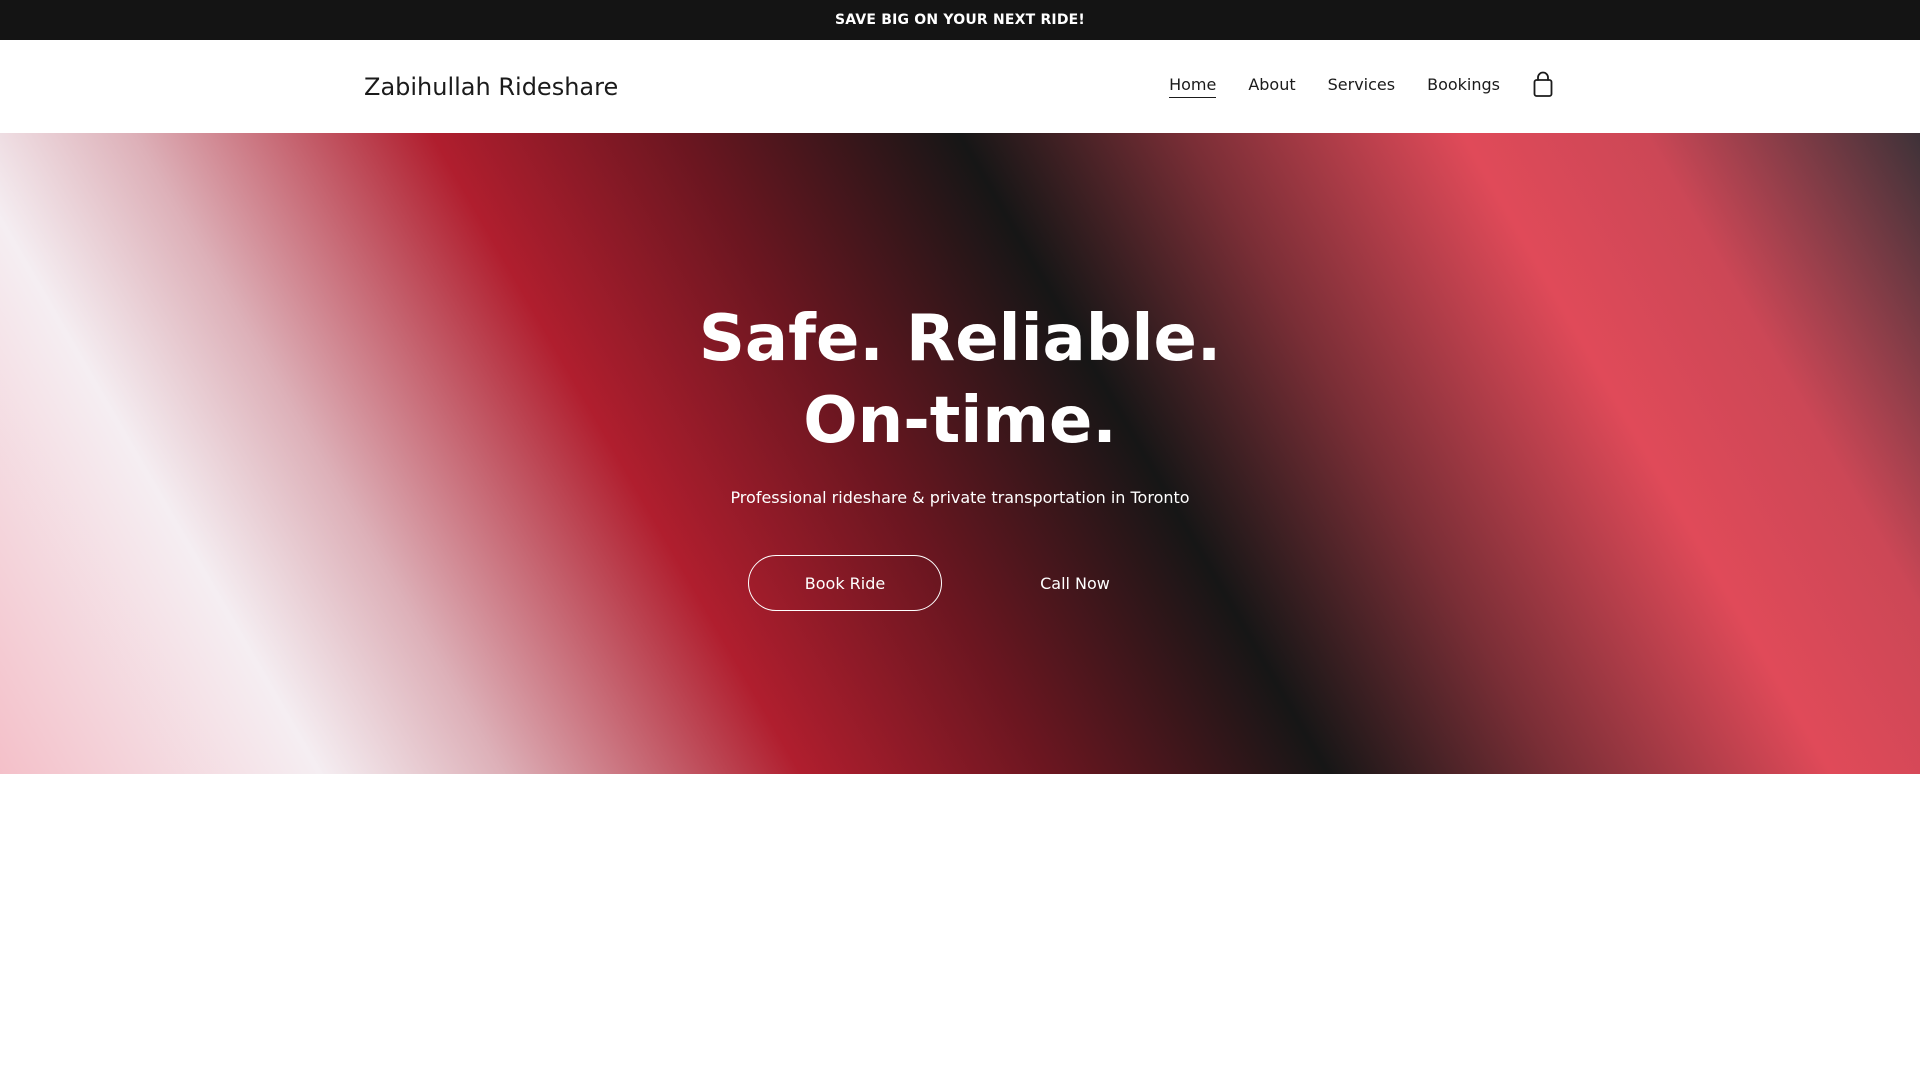 The width and height of the screenshot is (1920, 1080). What do you see at coordinates (1271, 86) in the screenshot?
I see `nav-about: About` at bounding box center [1271, 86].